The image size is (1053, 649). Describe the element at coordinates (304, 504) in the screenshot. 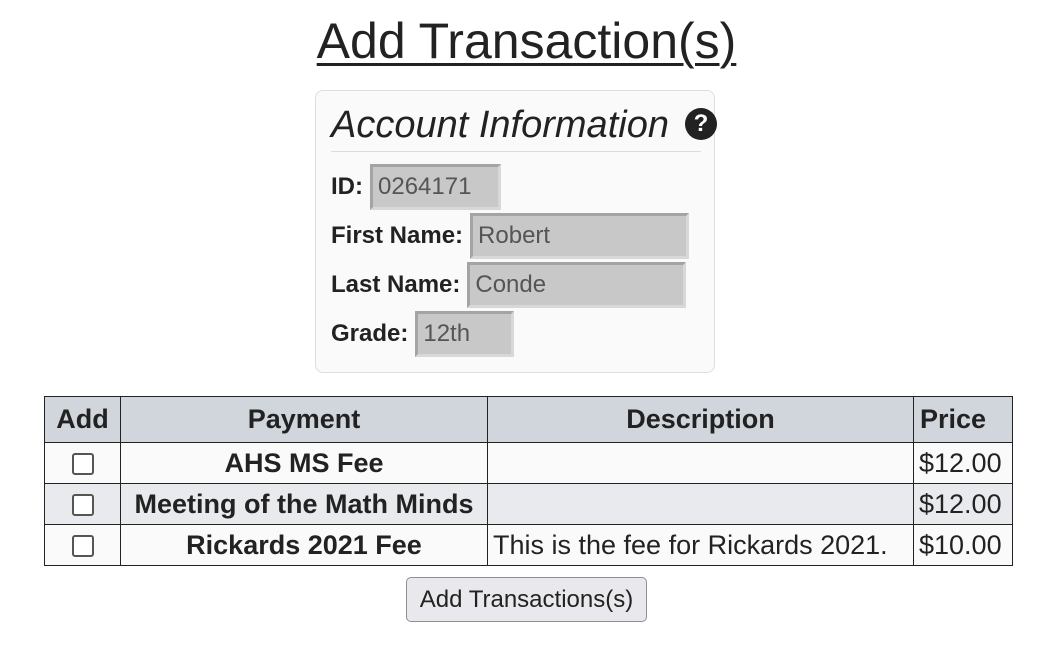

I see `payment-cell: Meeting of the Math Minds` at that location.